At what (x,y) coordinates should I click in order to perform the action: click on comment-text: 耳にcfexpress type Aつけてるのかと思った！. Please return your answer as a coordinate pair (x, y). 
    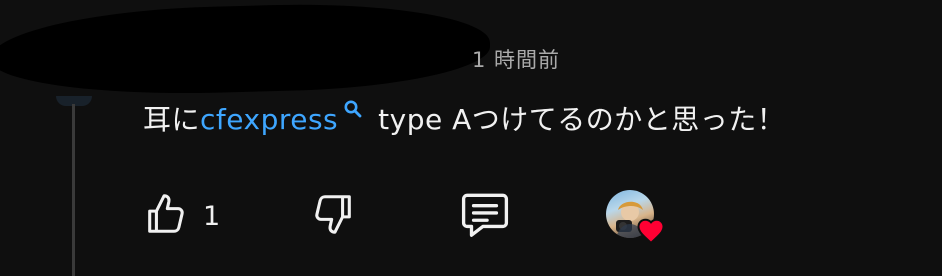
    Looking at the image, I should click on (464, 118).